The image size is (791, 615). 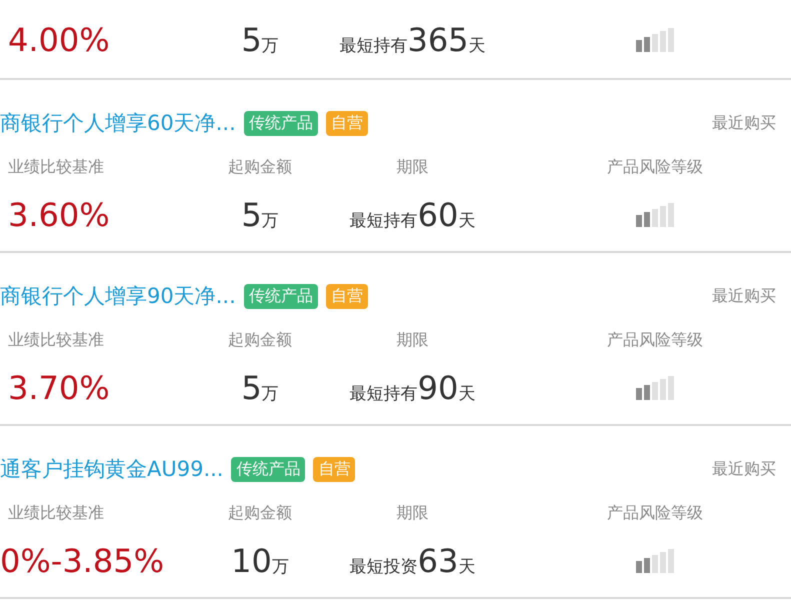 What do you see at coordinates (413, 215) in the screenshot?
I see `term-value: 最短持有60天` at bounding box center [413, 215].